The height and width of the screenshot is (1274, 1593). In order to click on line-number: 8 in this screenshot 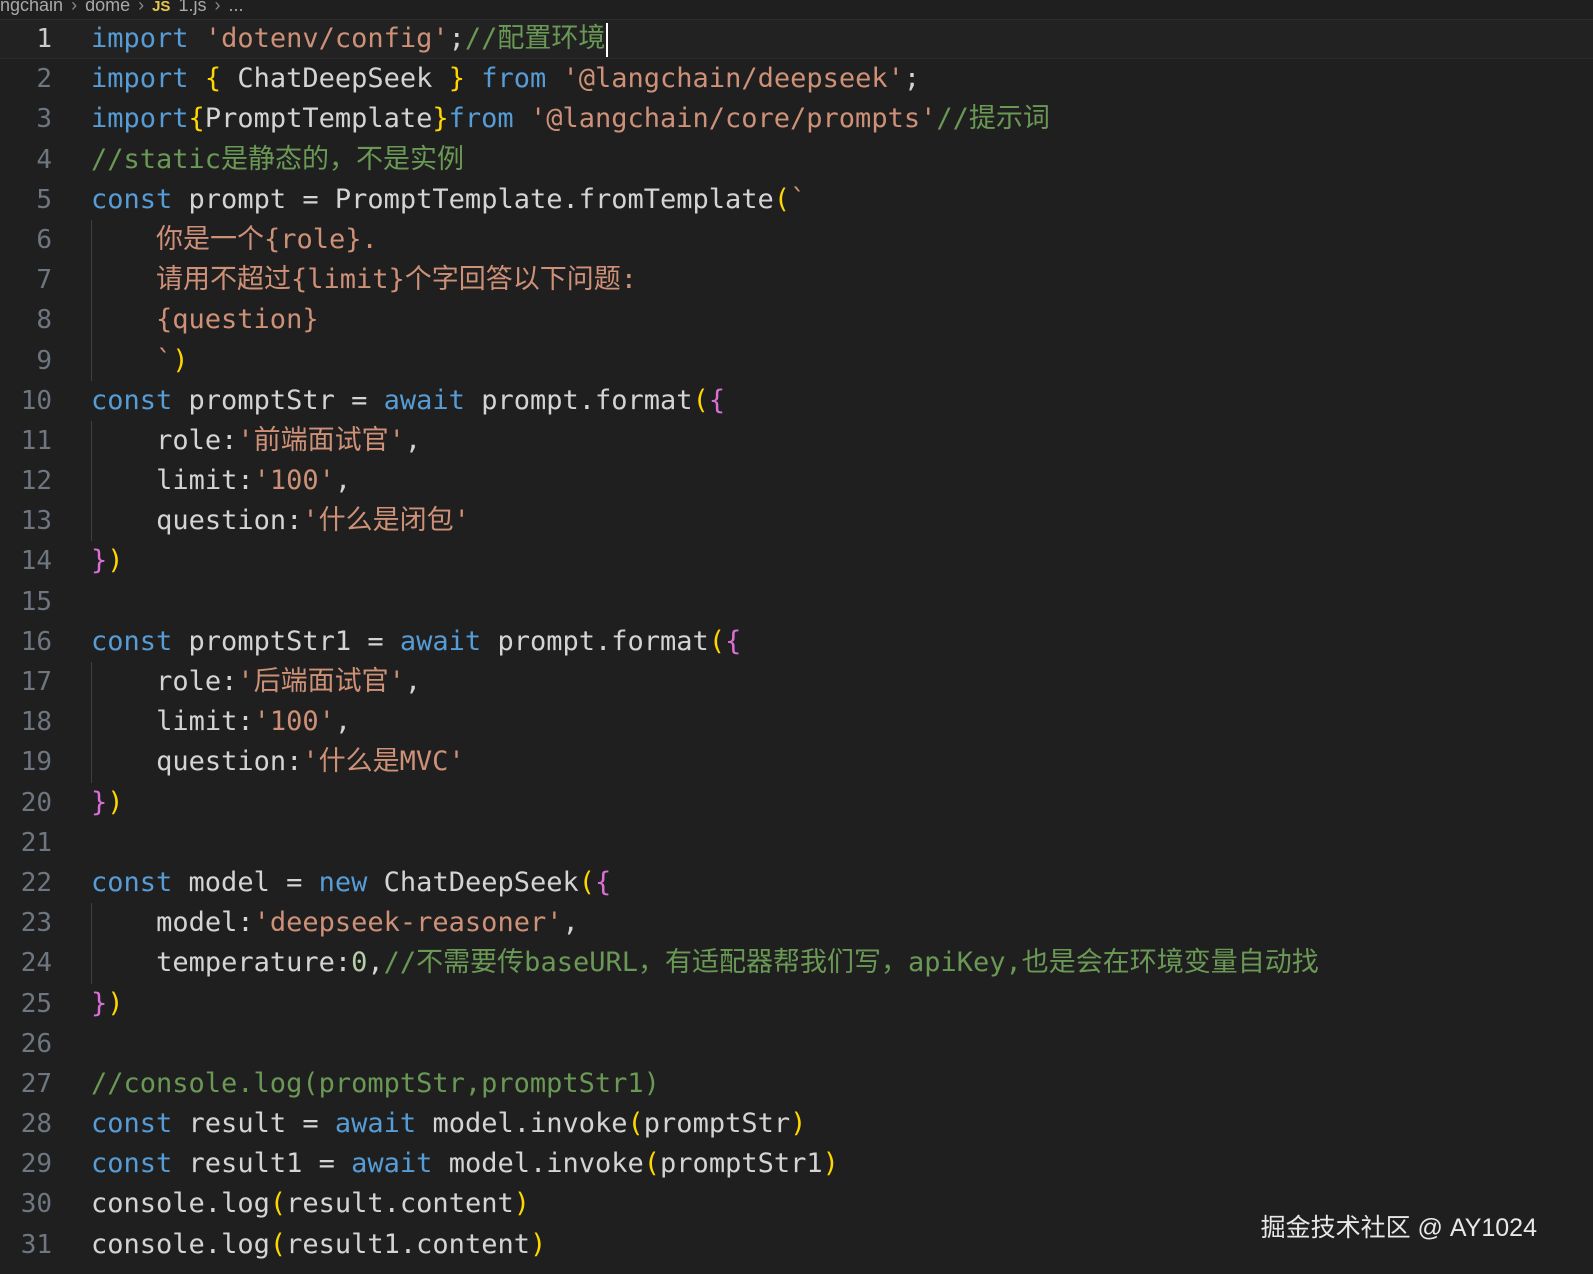, I will do `click(26, 320)`.